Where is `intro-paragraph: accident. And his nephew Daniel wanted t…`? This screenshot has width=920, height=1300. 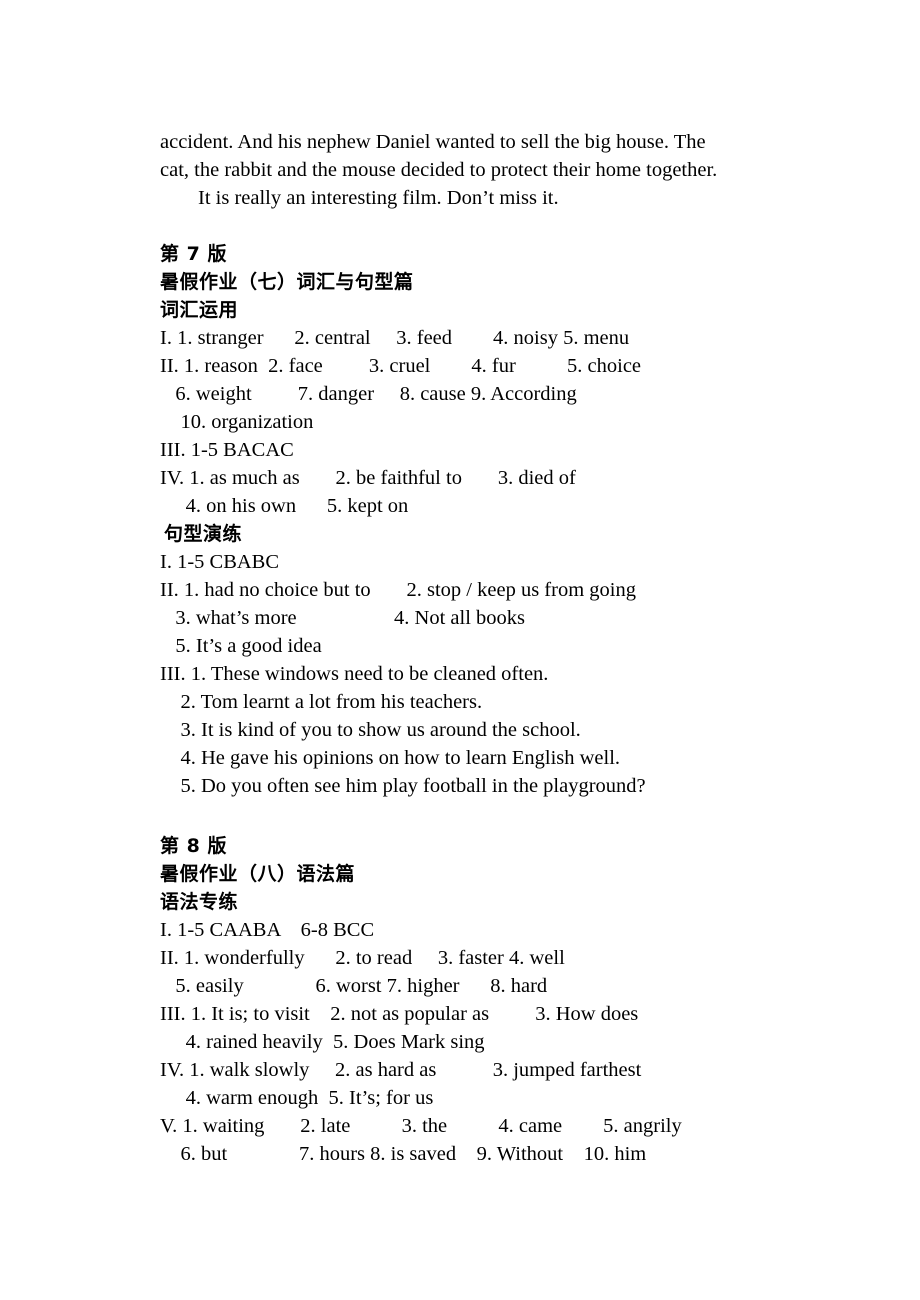 intro-paragraph: accident. And his nephew Daniel wanted t… is located at coordinates (460, 170).